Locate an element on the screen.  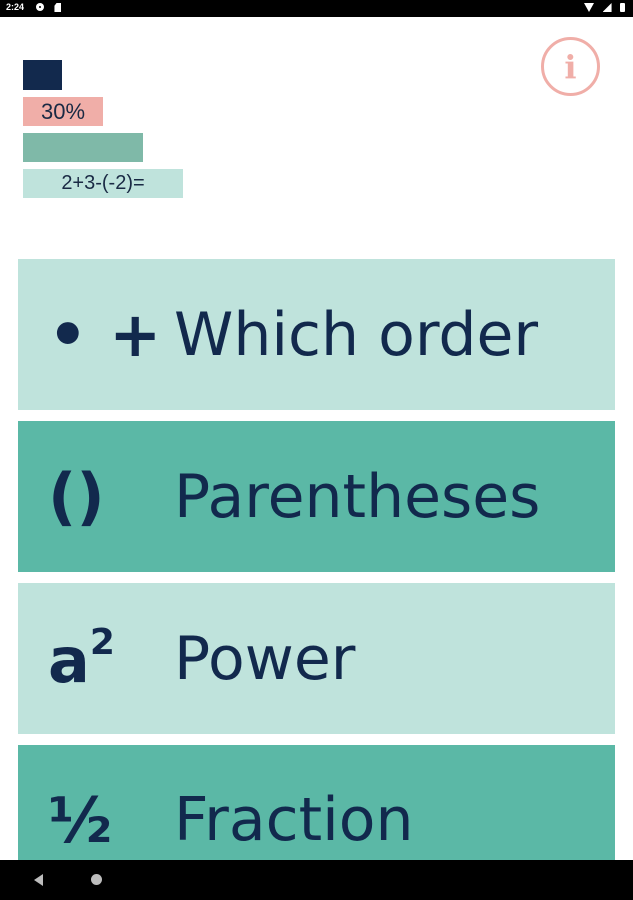
status-bar: 2:24 is located at coordinates (316, 8).